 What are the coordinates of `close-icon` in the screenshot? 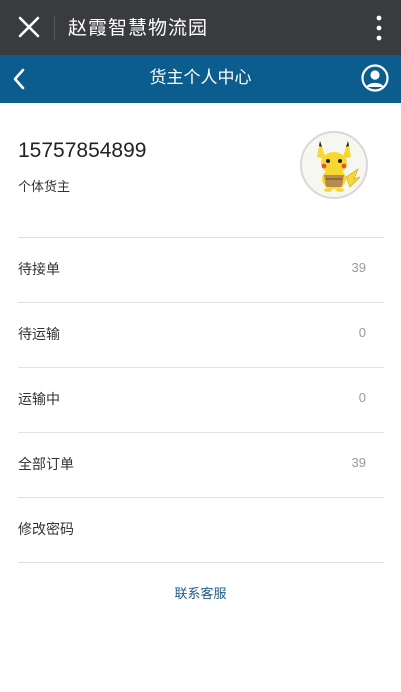 It's located at (29, 27).